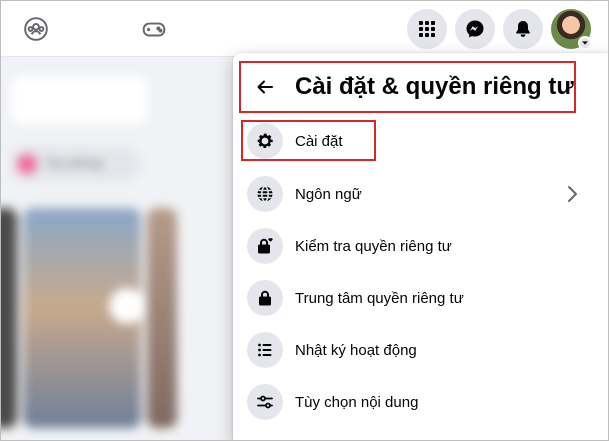  Describe the element at coordinates (523, 29) in the screenshot. I see `notifications-bell-icon` at that location.